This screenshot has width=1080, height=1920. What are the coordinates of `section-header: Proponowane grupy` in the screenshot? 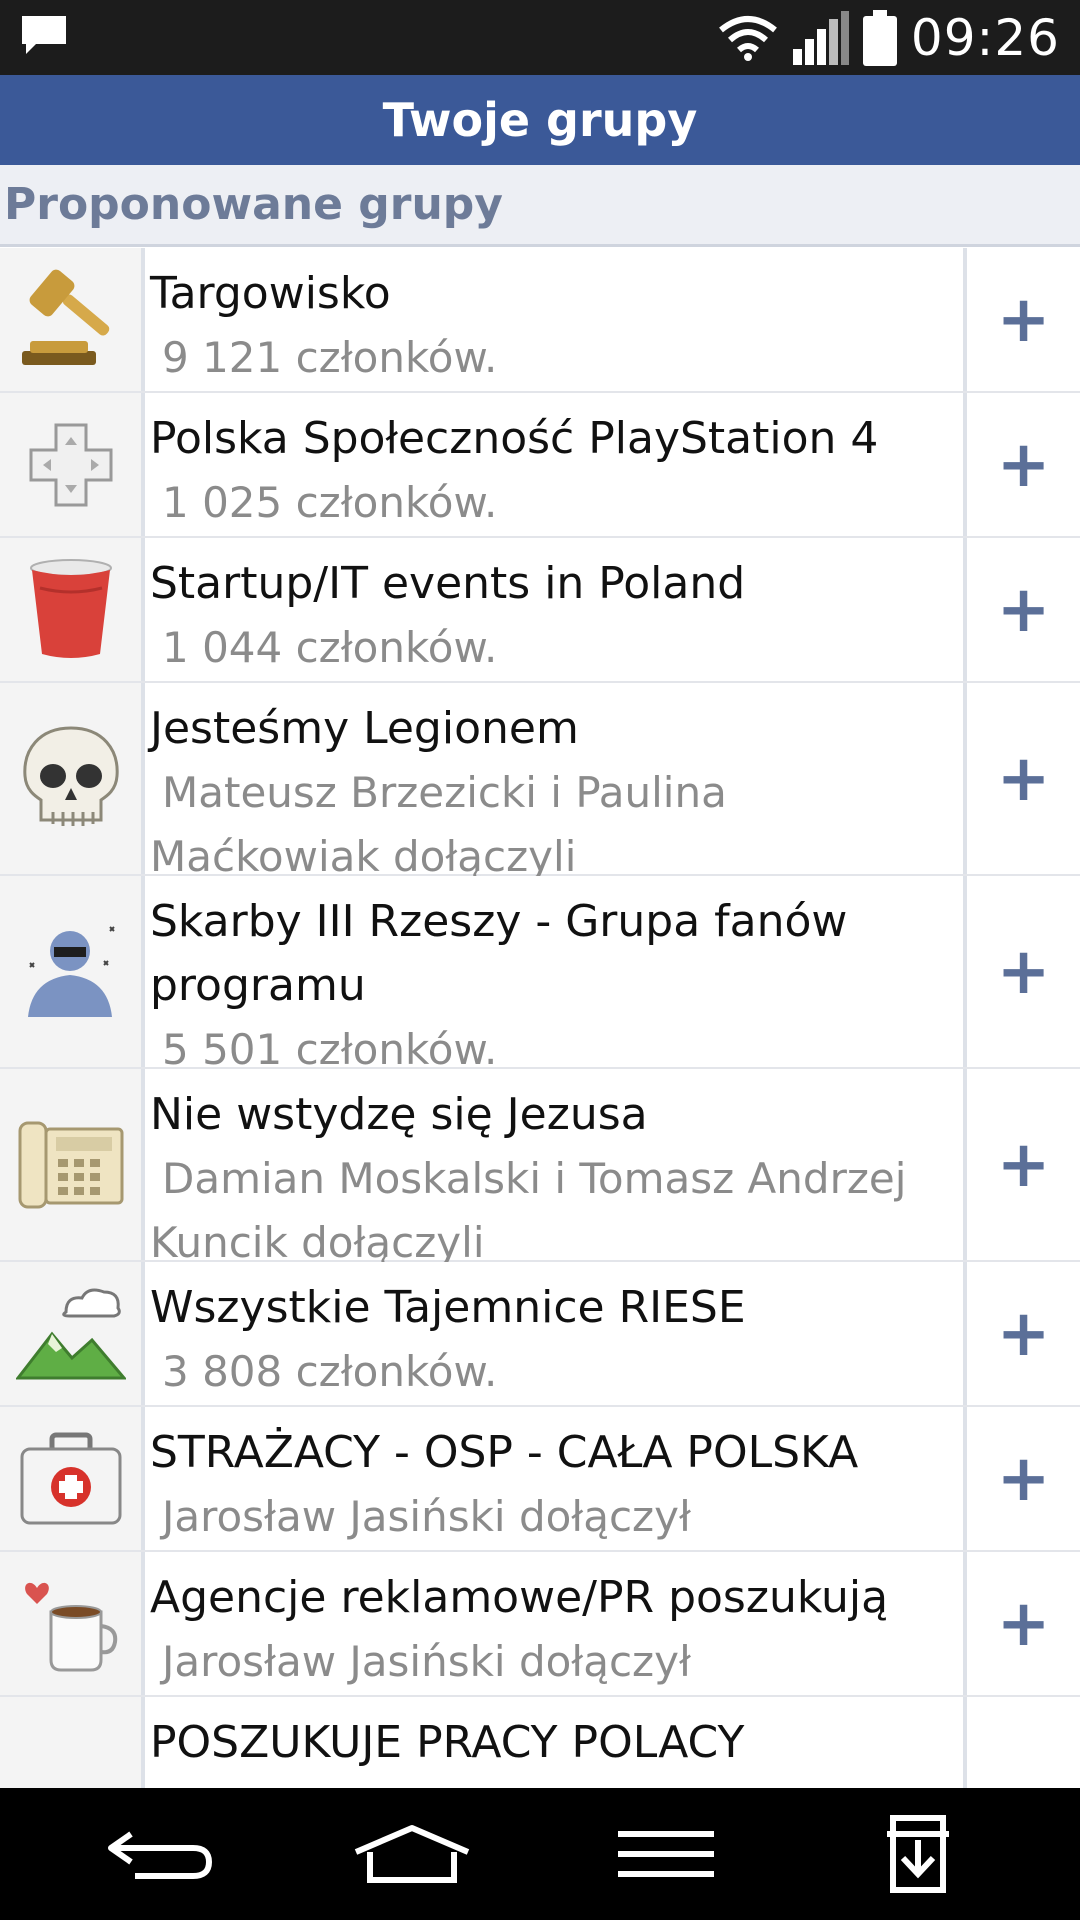 It's located at (540, 206).